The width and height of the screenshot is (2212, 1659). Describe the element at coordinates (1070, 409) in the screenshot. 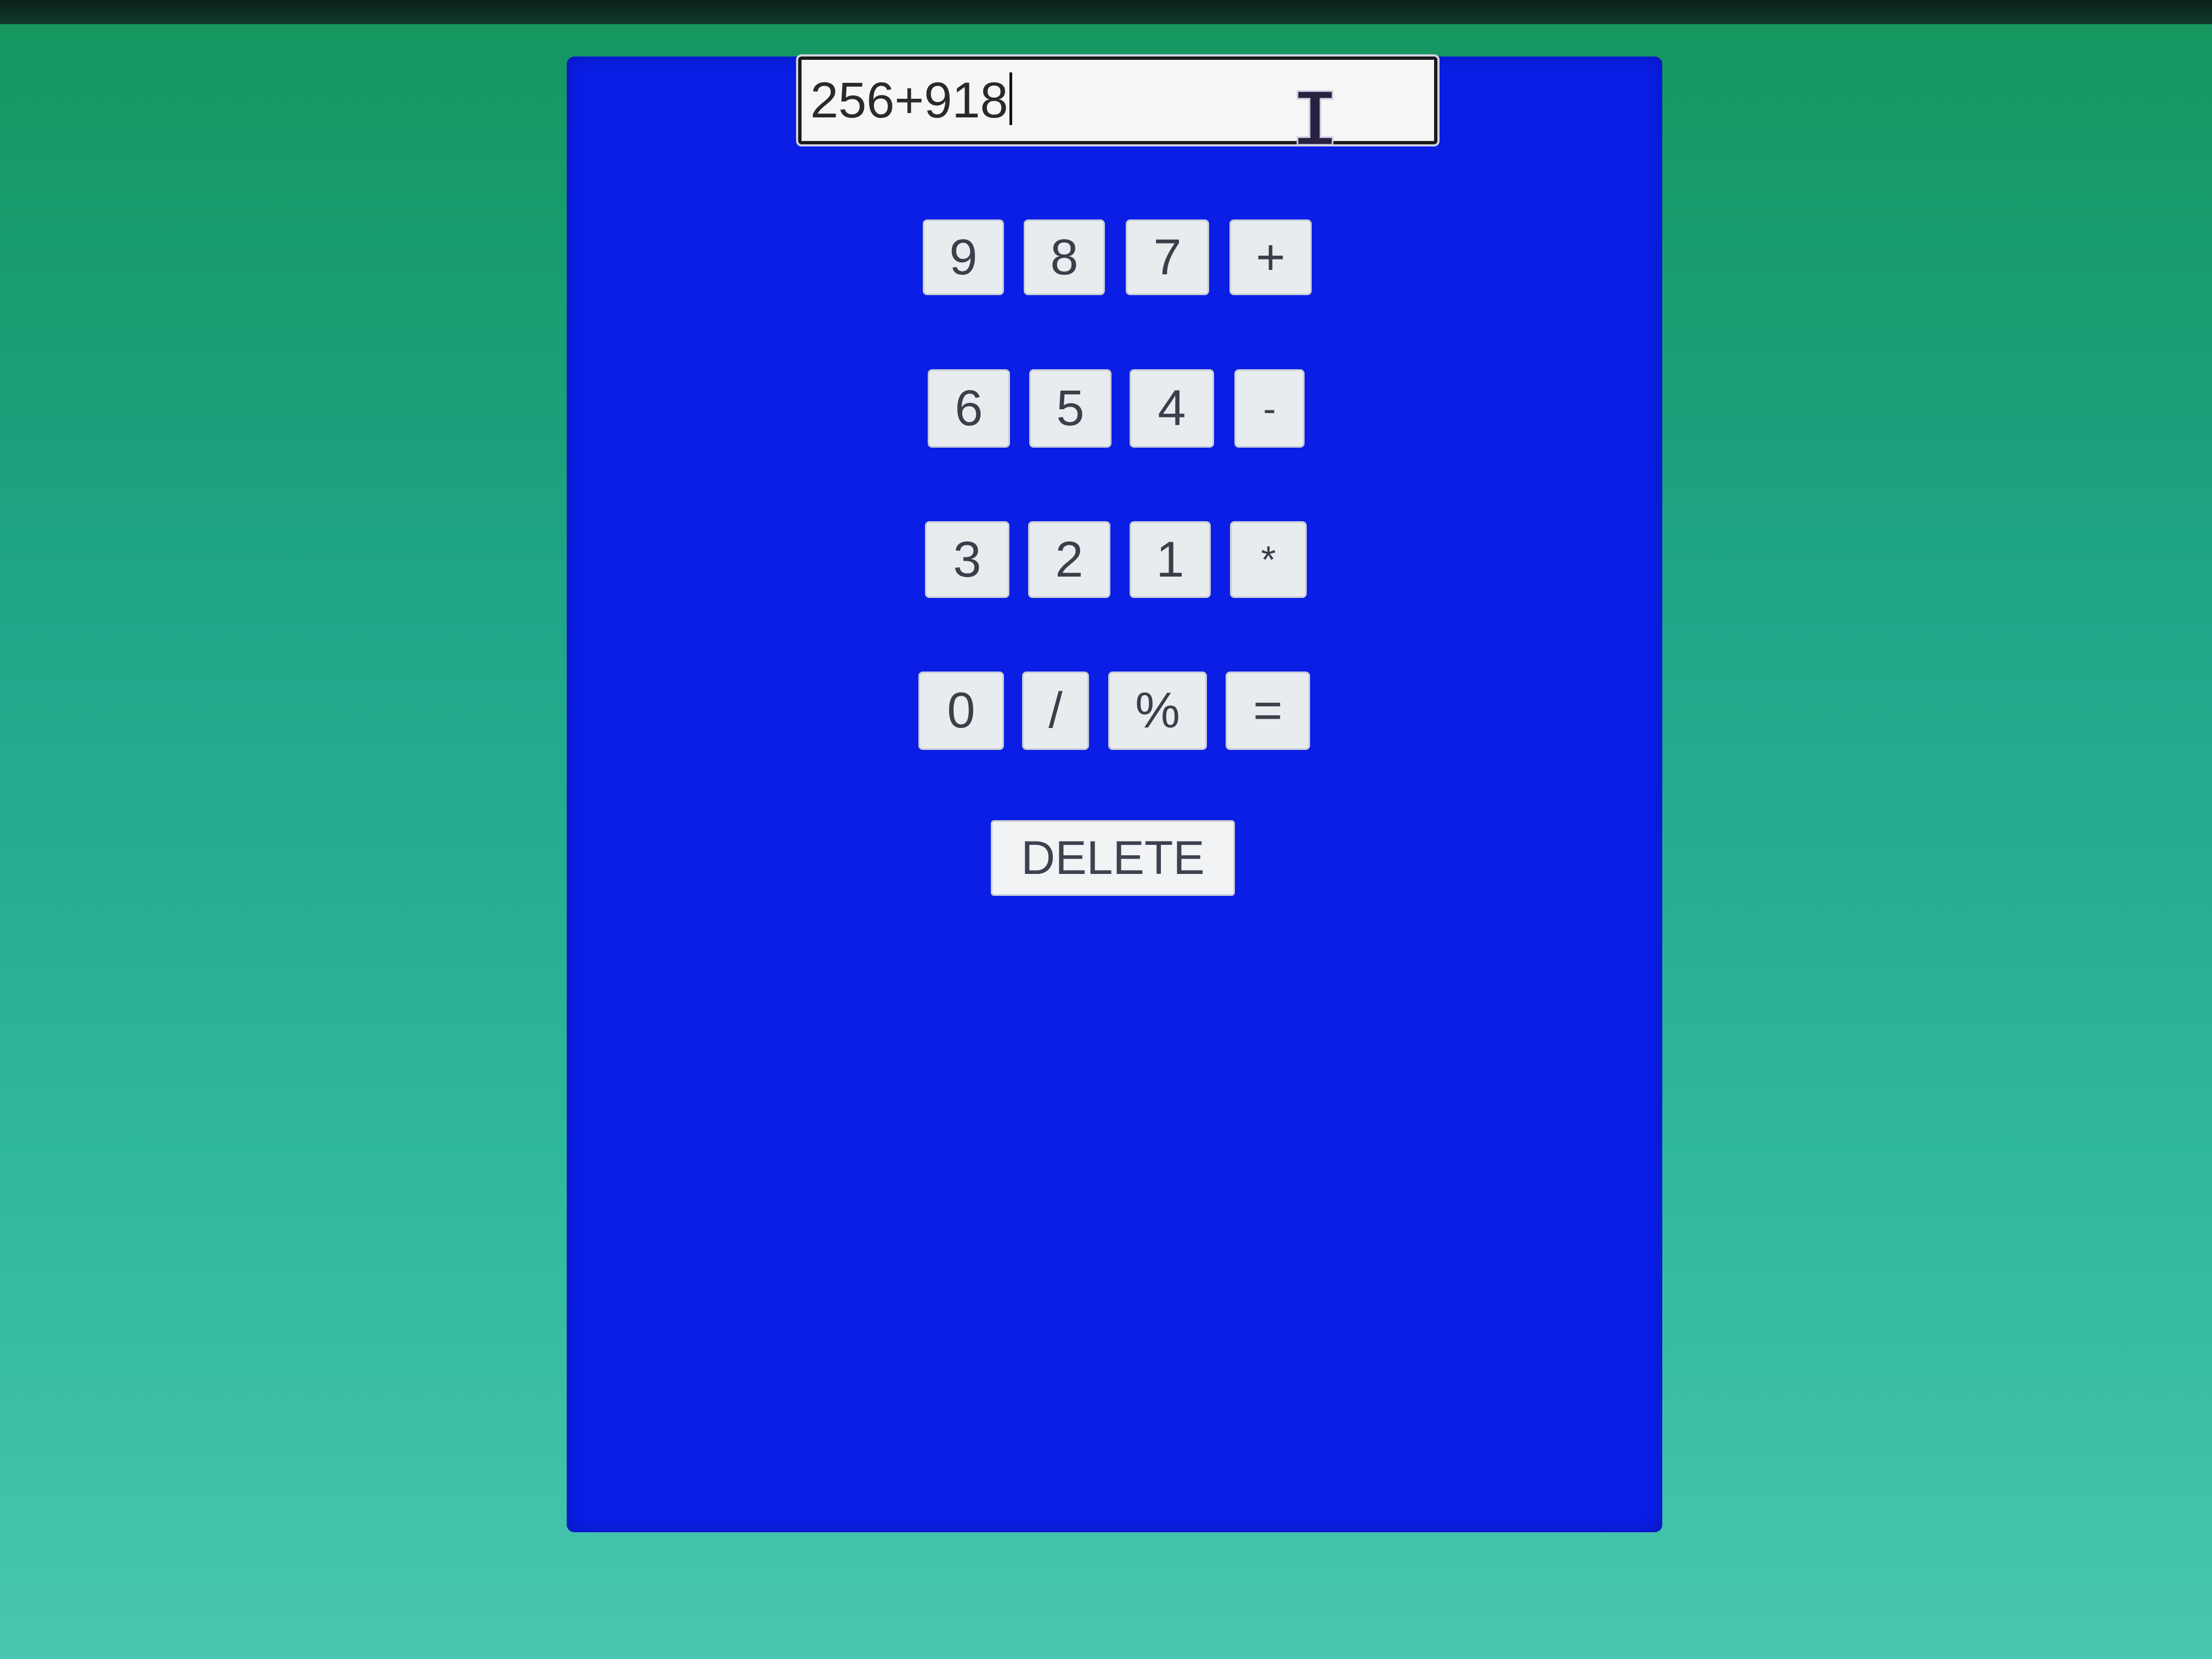

I see `key-5: 5` at that location.